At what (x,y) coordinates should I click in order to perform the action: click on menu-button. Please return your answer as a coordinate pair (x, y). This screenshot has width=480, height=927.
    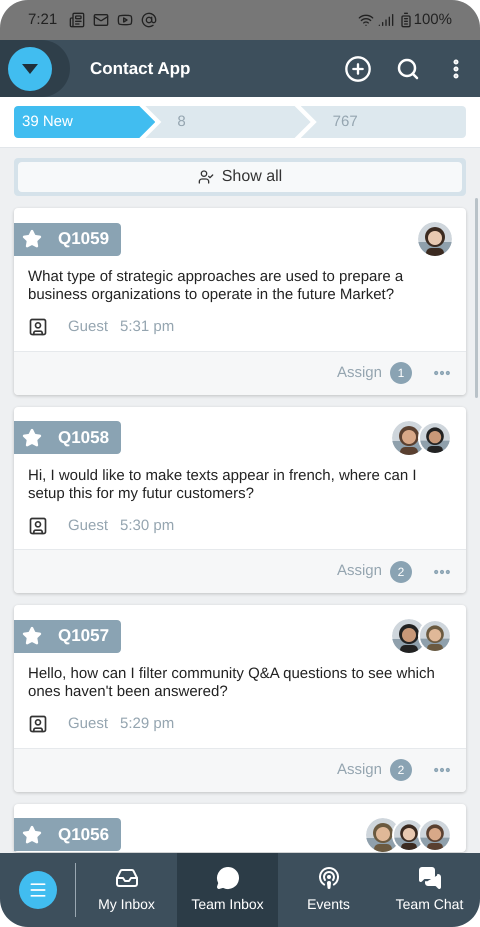
    Looking at the image, I should click on (37, 890).